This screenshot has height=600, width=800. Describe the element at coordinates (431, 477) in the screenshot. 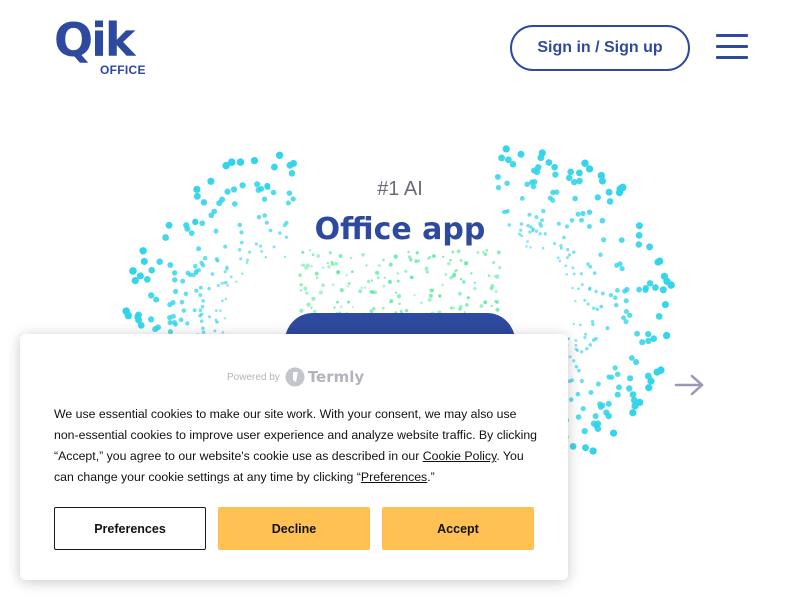

I see `cookie-text-part3: .”` at that location.